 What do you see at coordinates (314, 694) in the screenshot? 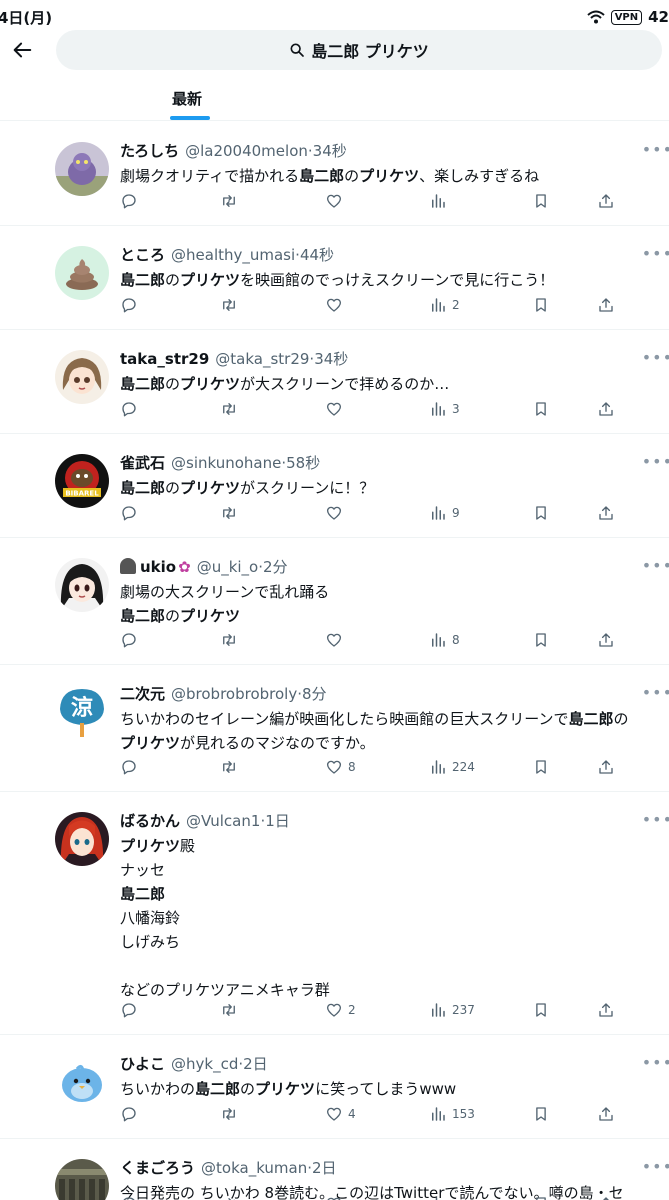
I see `tweet-time: 8分` at bounding box center [314, 694].